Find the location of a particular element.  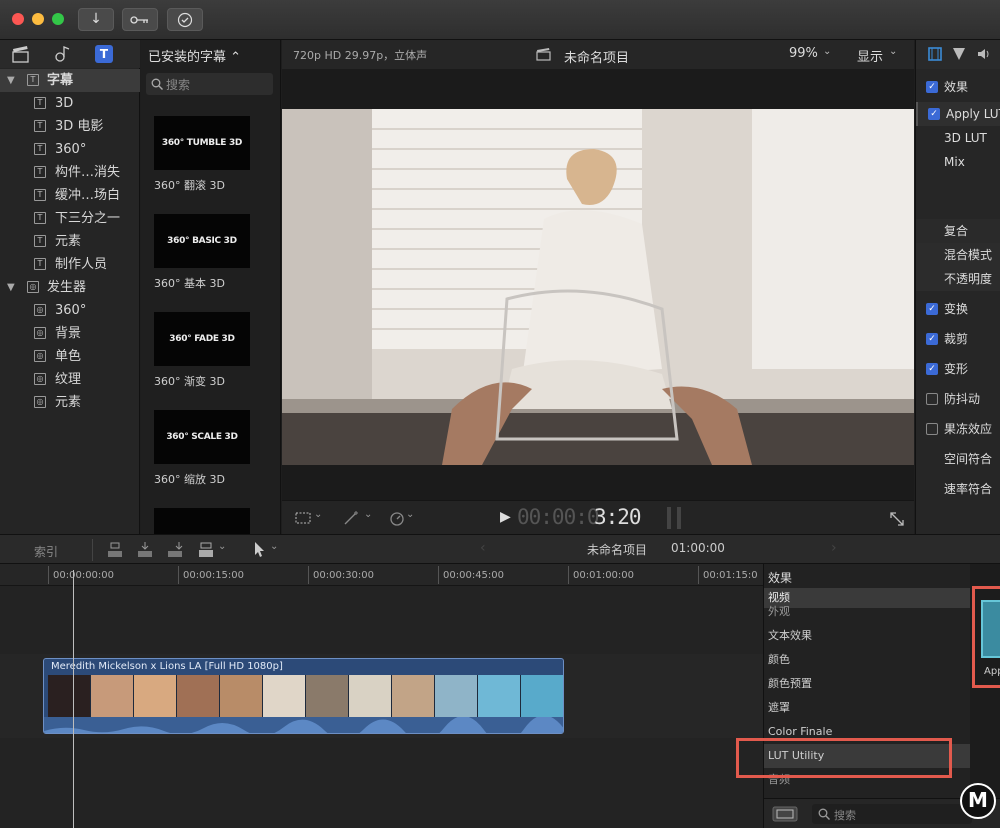

browser-search-input: 搜索 is located at coordinates (209, 84).